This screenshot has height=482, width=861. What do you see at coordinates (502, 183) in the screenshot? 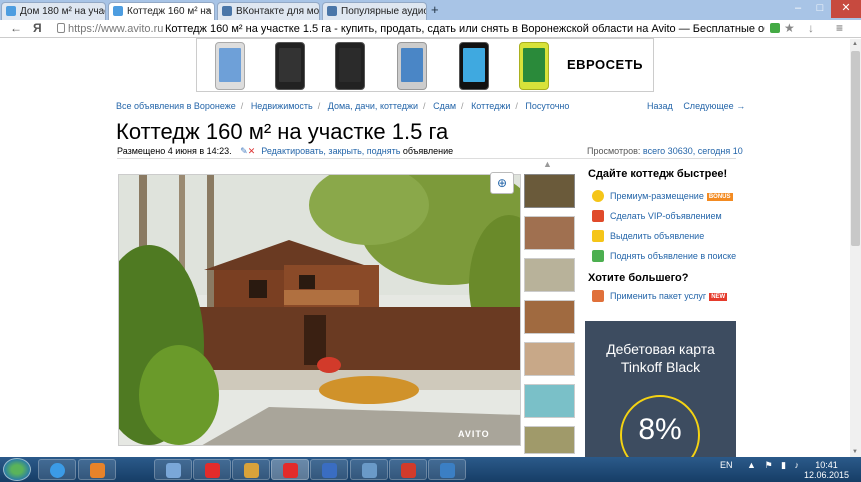
I see `zoom-icon: ⊕` at bounding box center [502, 183].